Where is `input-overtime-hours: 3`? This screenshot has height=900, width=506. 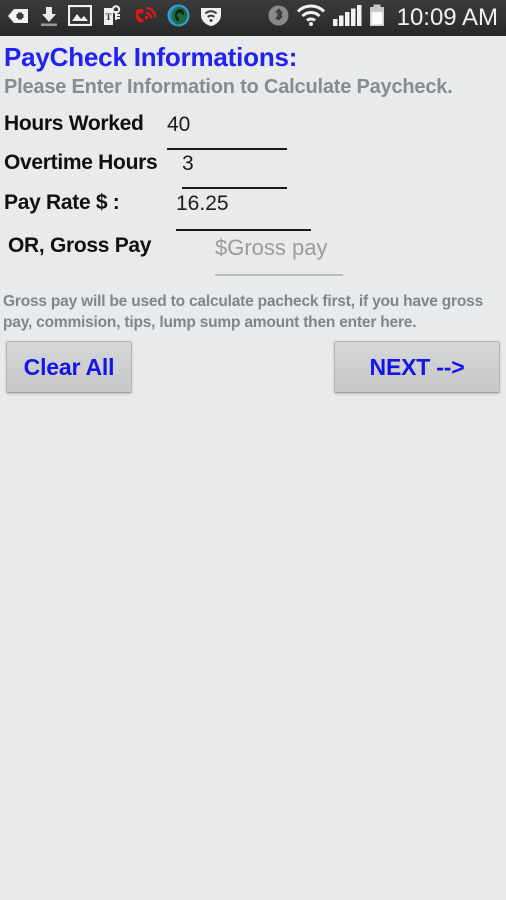 input-overtime-hours: 3 is located at coordinates (188, 164).